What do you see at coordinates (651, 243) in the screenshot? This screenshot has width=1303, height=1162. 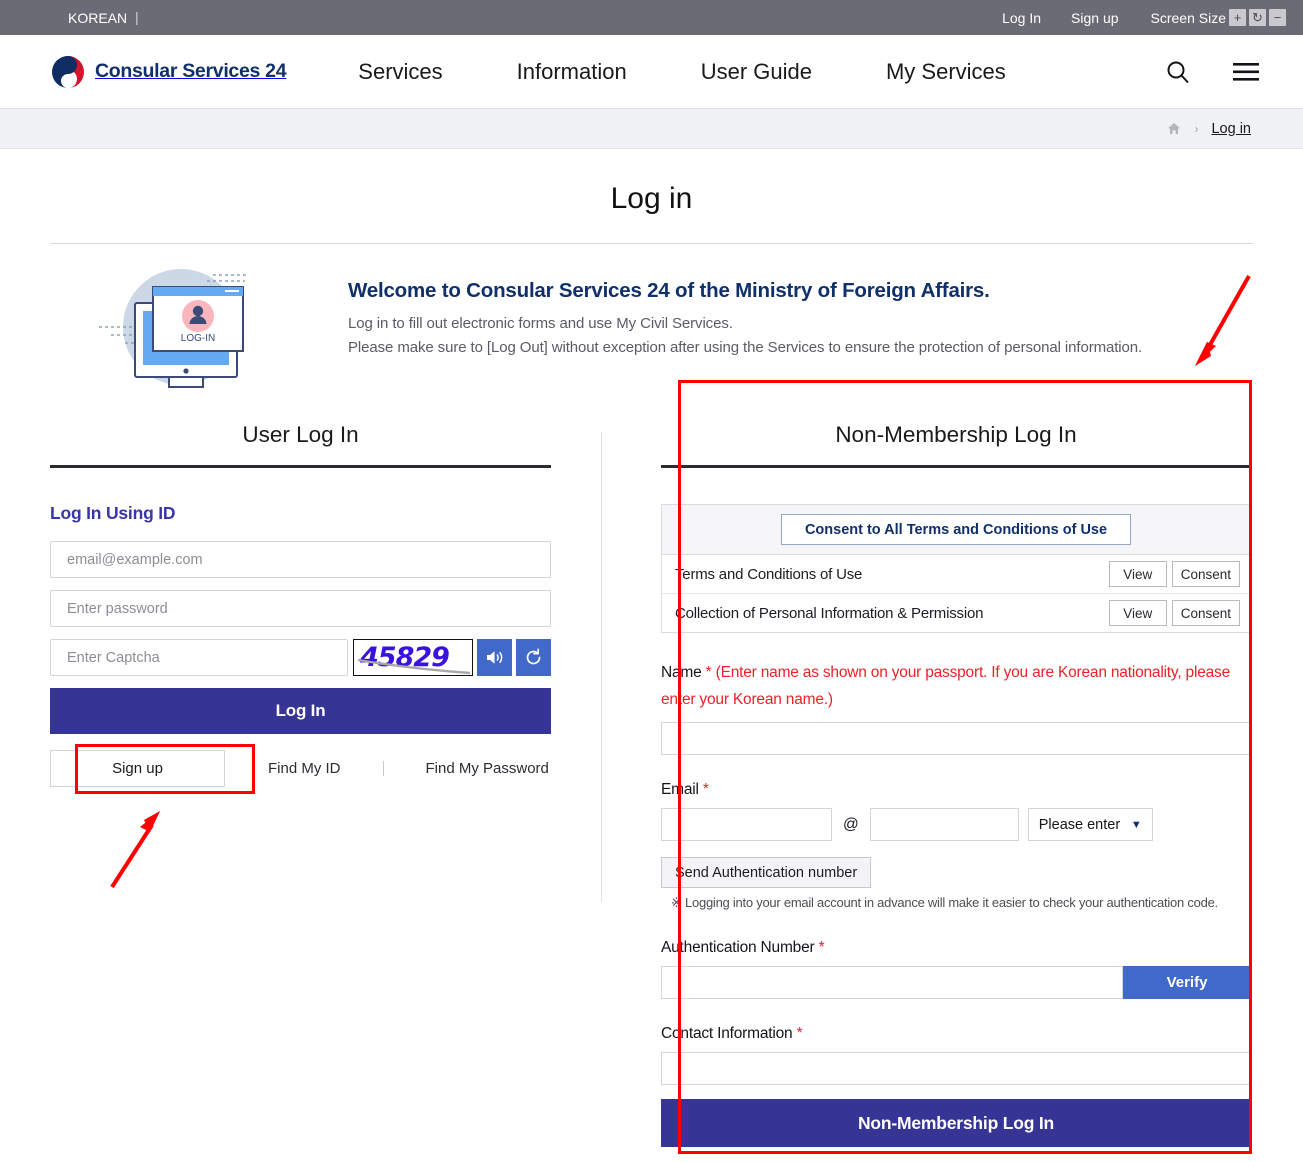 I see `title-divider` at bounding box center [651, 243].